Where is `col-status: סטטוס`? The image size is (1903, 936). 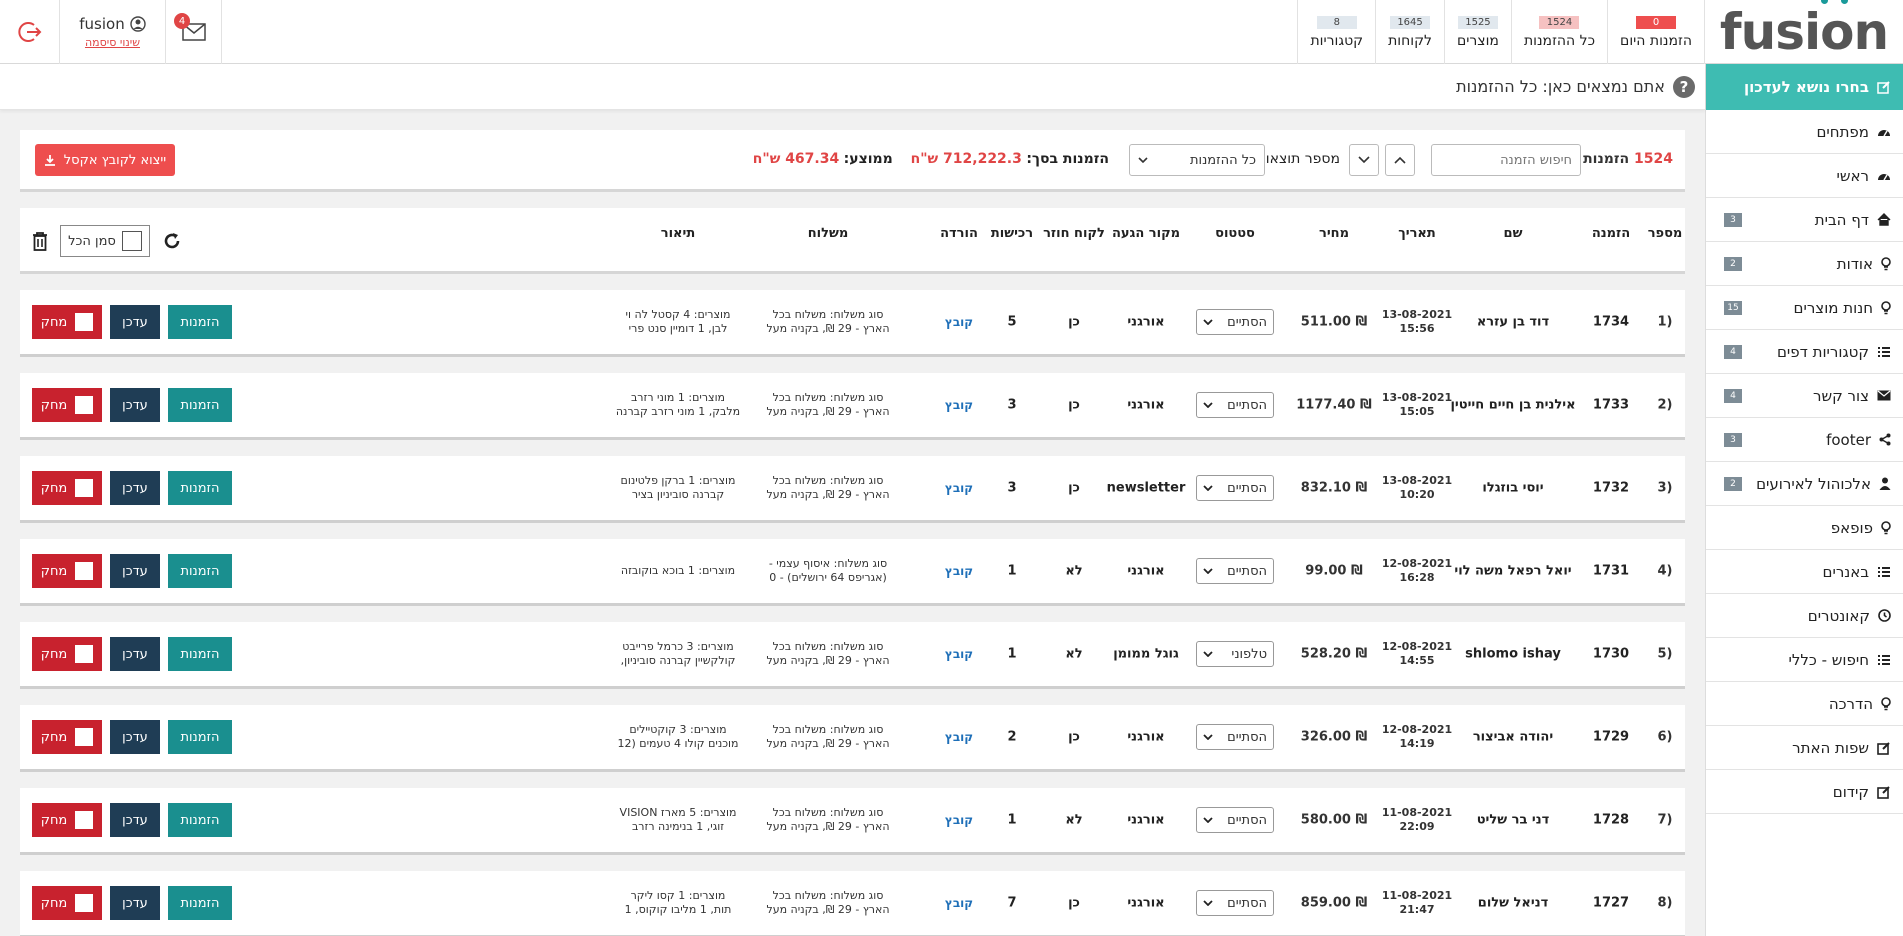
col-status: סטטוס is located at coordinates (1235, 233).